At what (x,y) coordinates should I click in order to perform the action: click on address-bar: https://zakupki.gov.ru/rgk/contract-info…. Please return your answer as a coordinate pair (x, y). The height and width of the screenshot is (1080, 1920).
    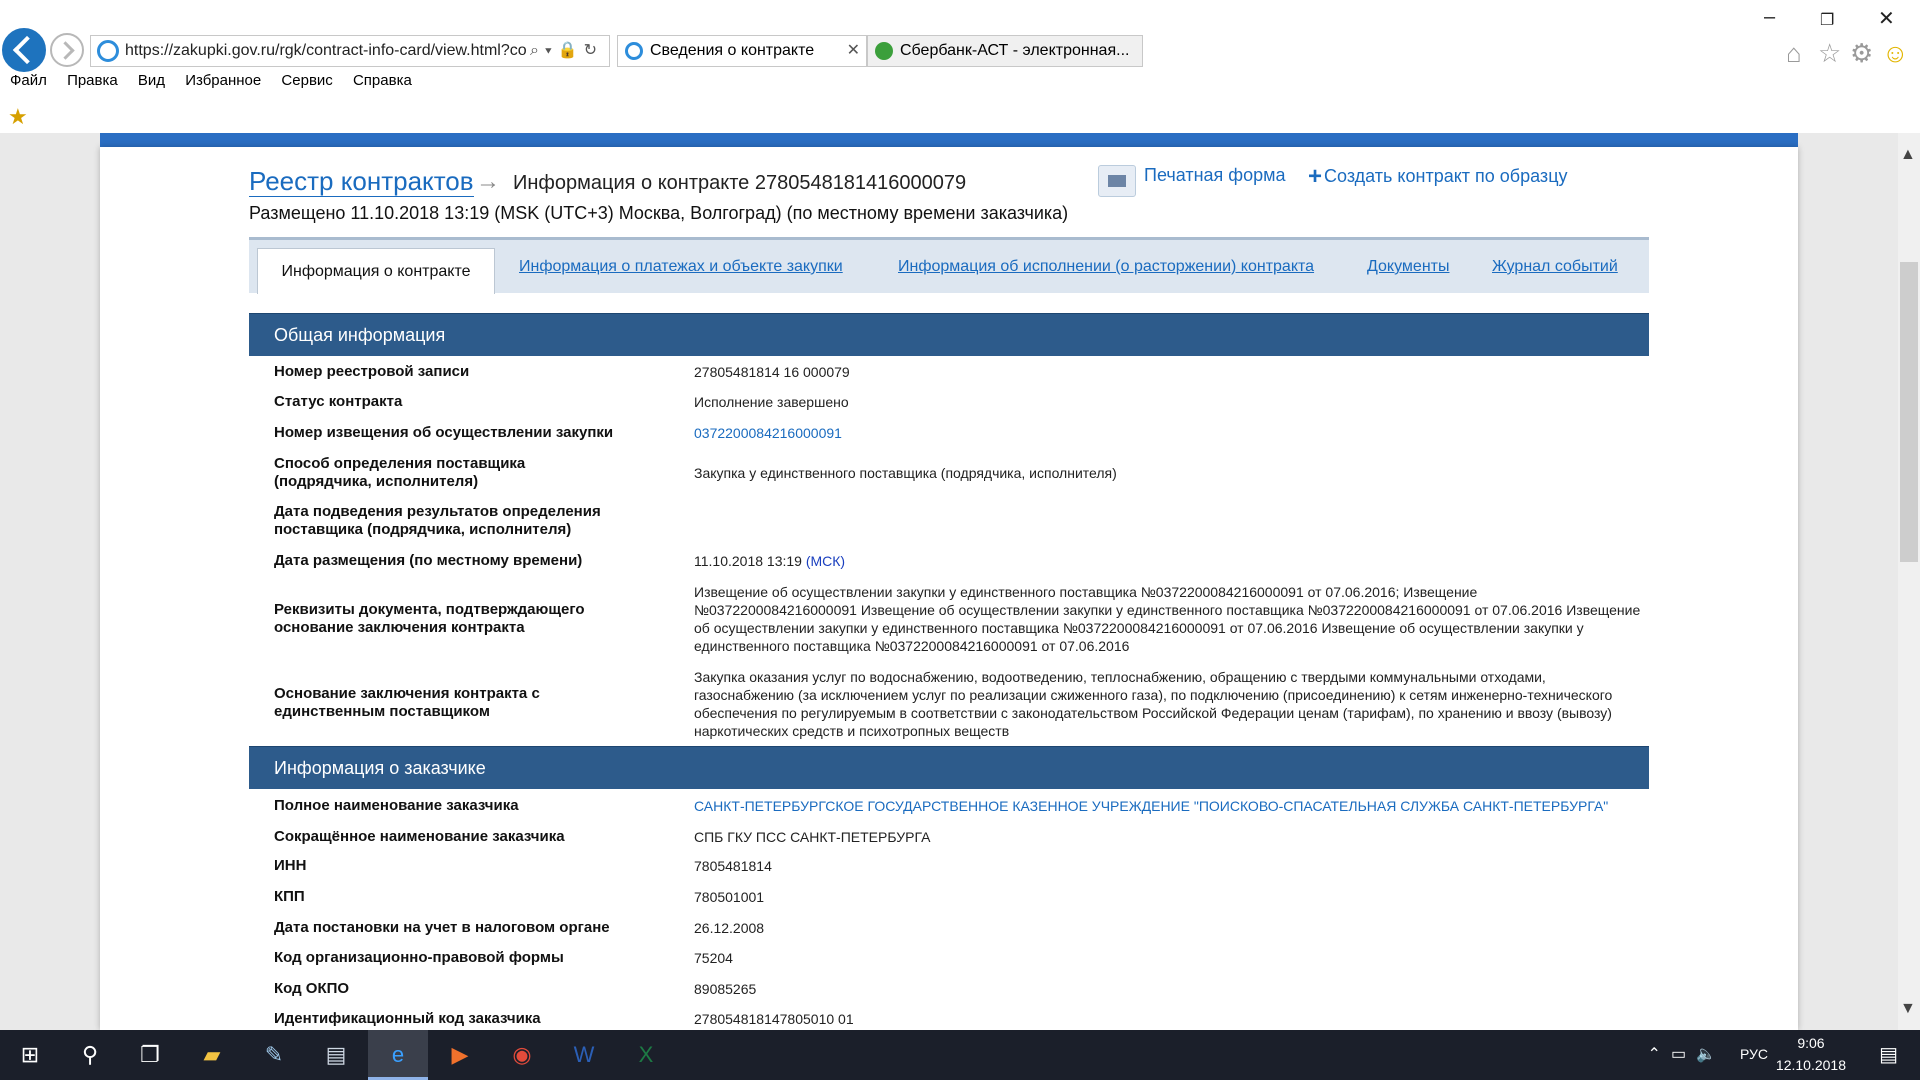
    Looking at the image, I should click on (350, 51).